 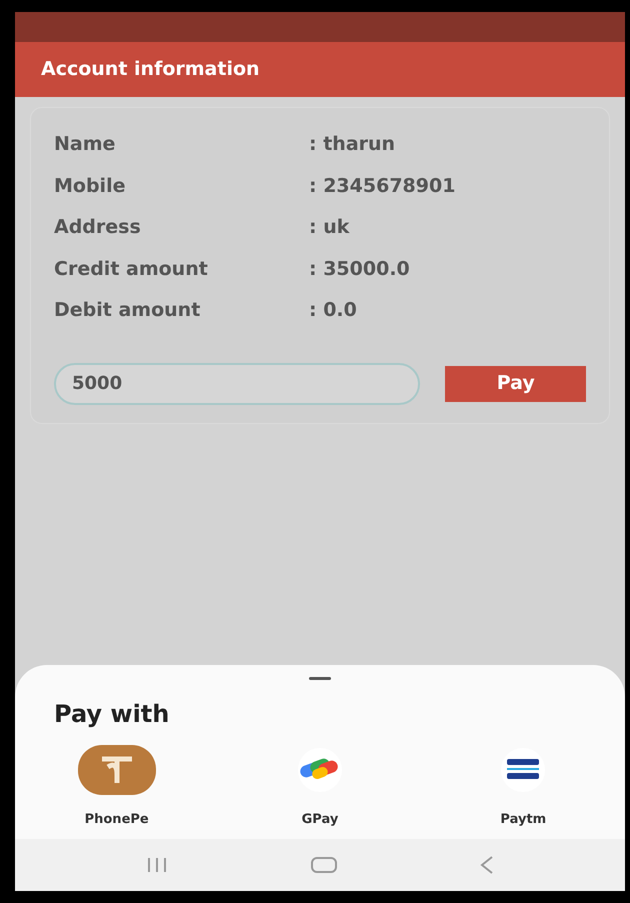 I want to click on field-value: : tharun, so click(x=352, y=144).